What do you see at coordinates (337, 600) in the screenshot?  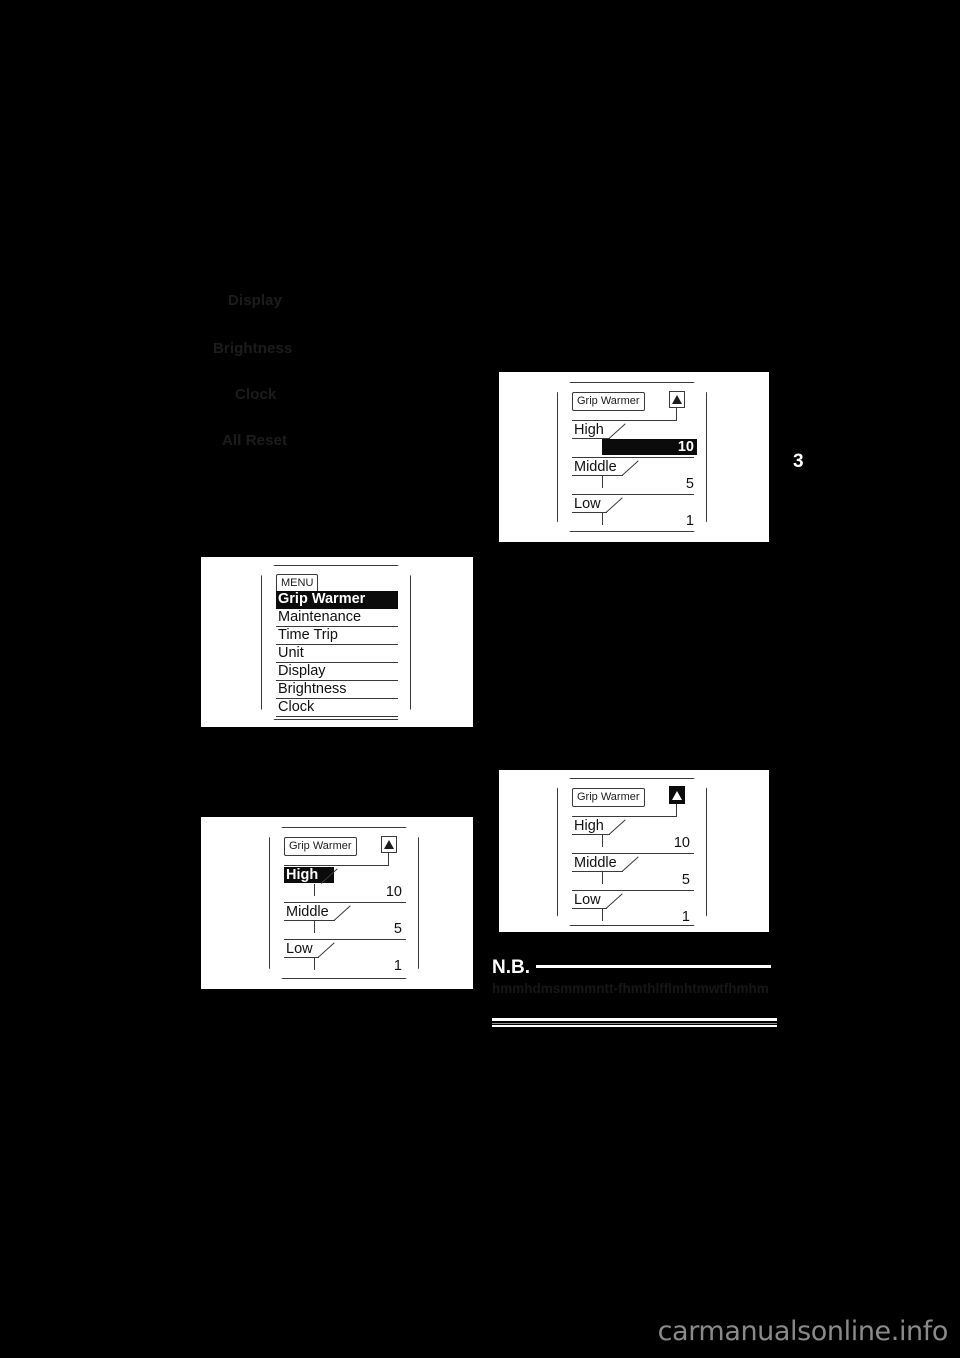 I see `menu-item-grip-warmer: Grip Warmer` at bounding box center [337, 600].